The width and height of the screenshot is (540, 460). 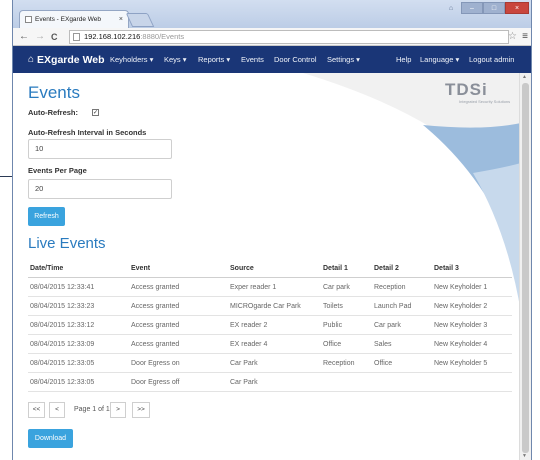 I want to click on maximize-button: □, so click(x=494, y=8).